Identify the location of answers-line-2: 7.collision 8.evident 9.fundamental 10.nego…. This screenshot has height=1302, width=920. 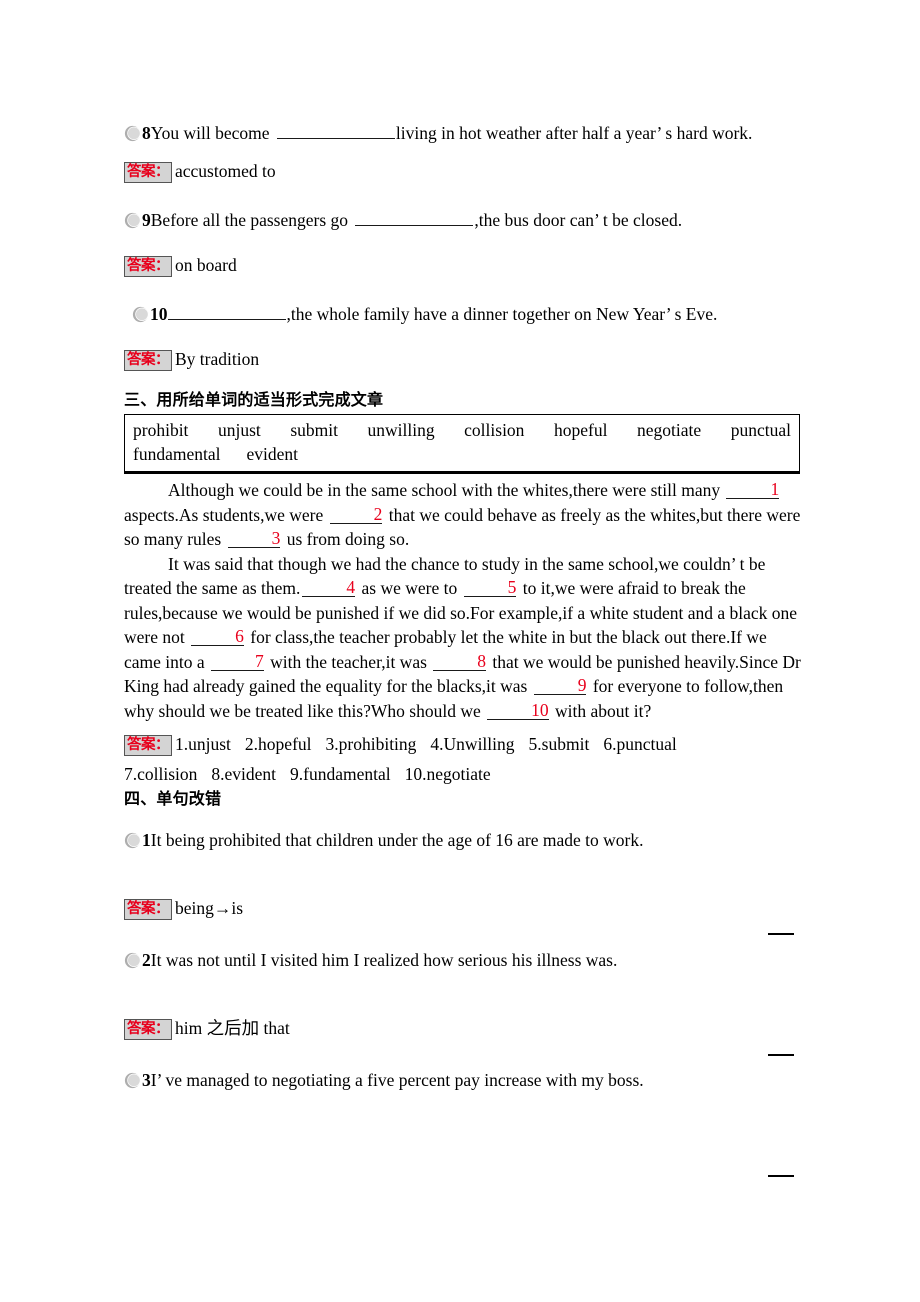
(464, 774).